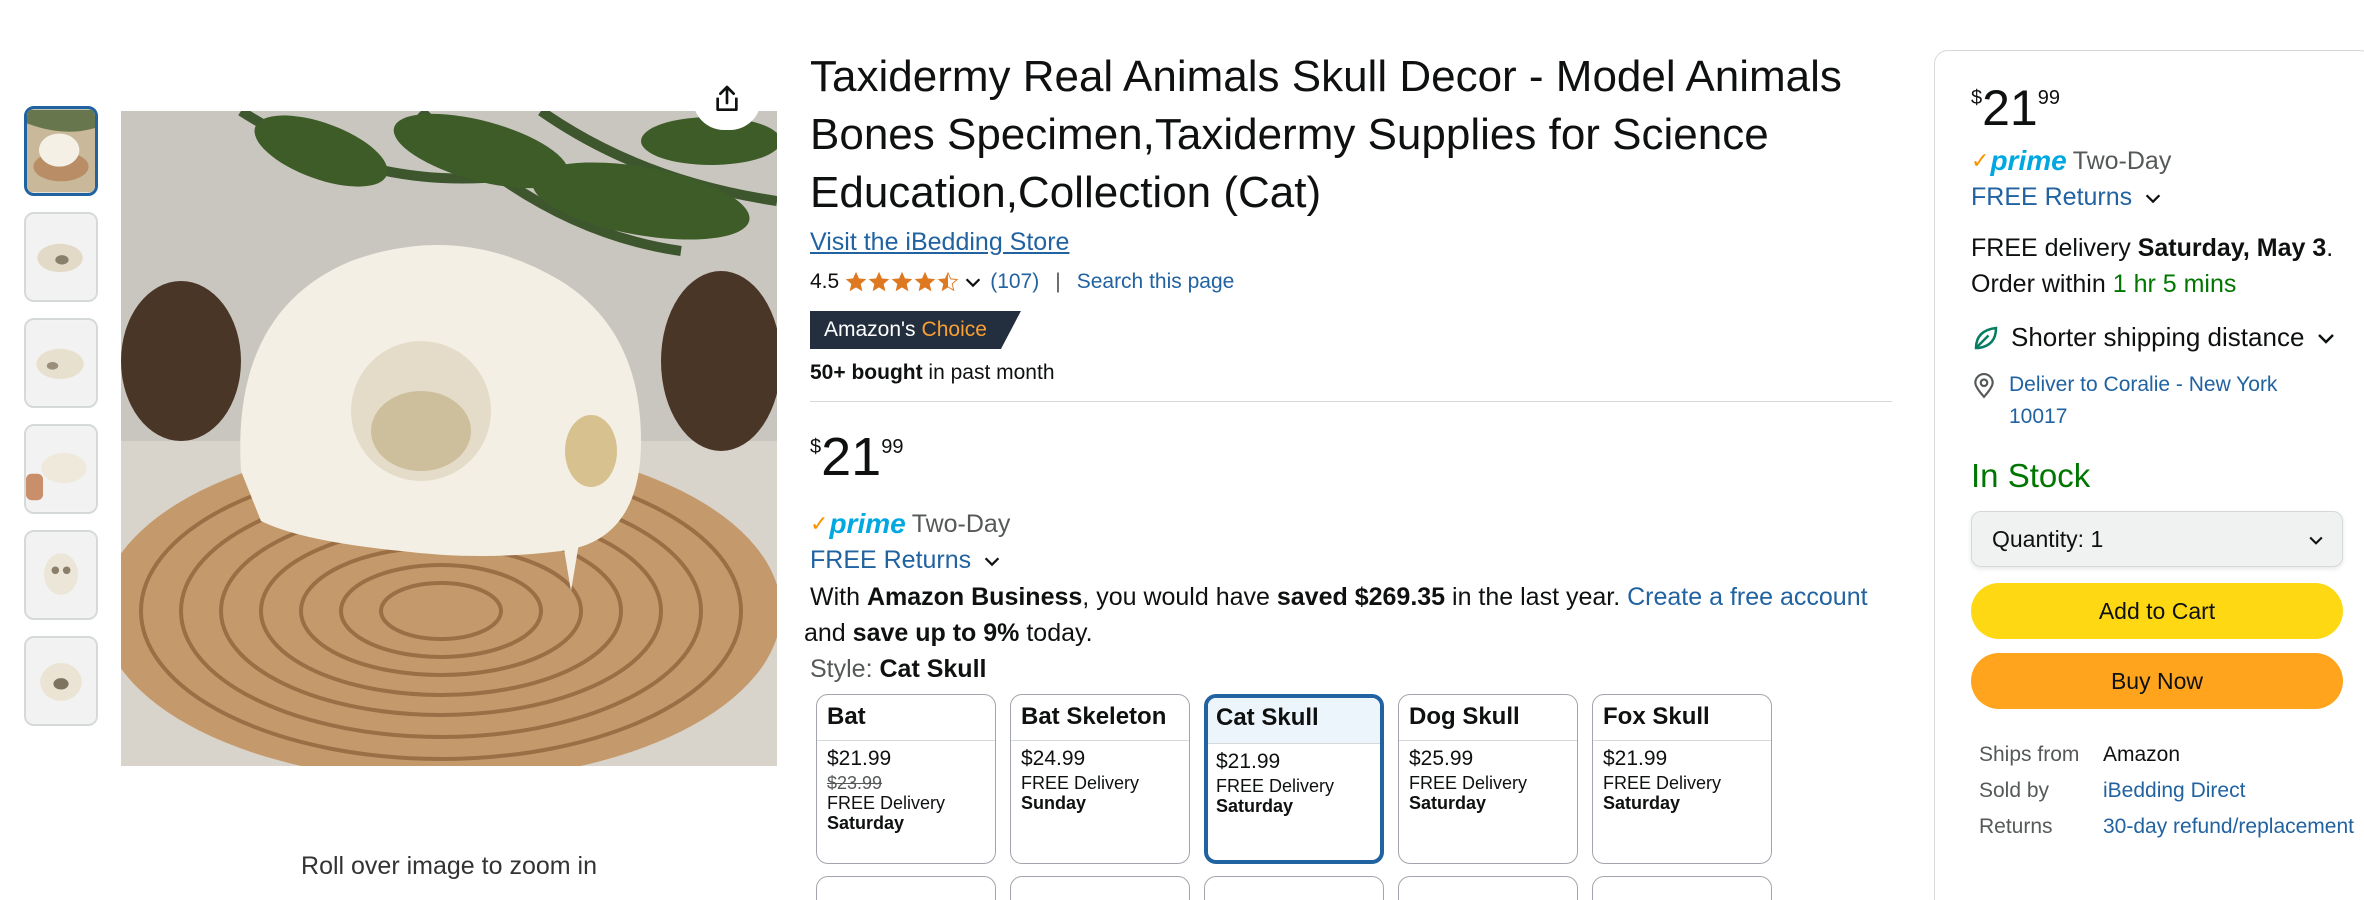 This screenshot has width=2364, height=900. What do you see at coordinates (948, 281) in the screenshot?
I see `star-half-icon` at bounding box center [948, 281].